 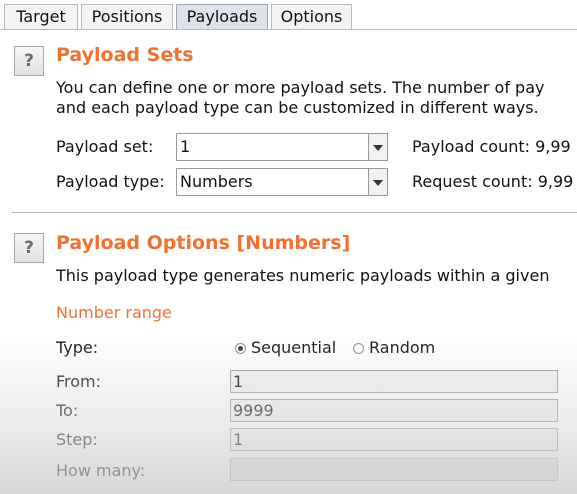 What do you see at coordinates (125, 55) in the screenshot?
I see `payload-sets-title: Payload Sets` at bounding box center [125, 55].